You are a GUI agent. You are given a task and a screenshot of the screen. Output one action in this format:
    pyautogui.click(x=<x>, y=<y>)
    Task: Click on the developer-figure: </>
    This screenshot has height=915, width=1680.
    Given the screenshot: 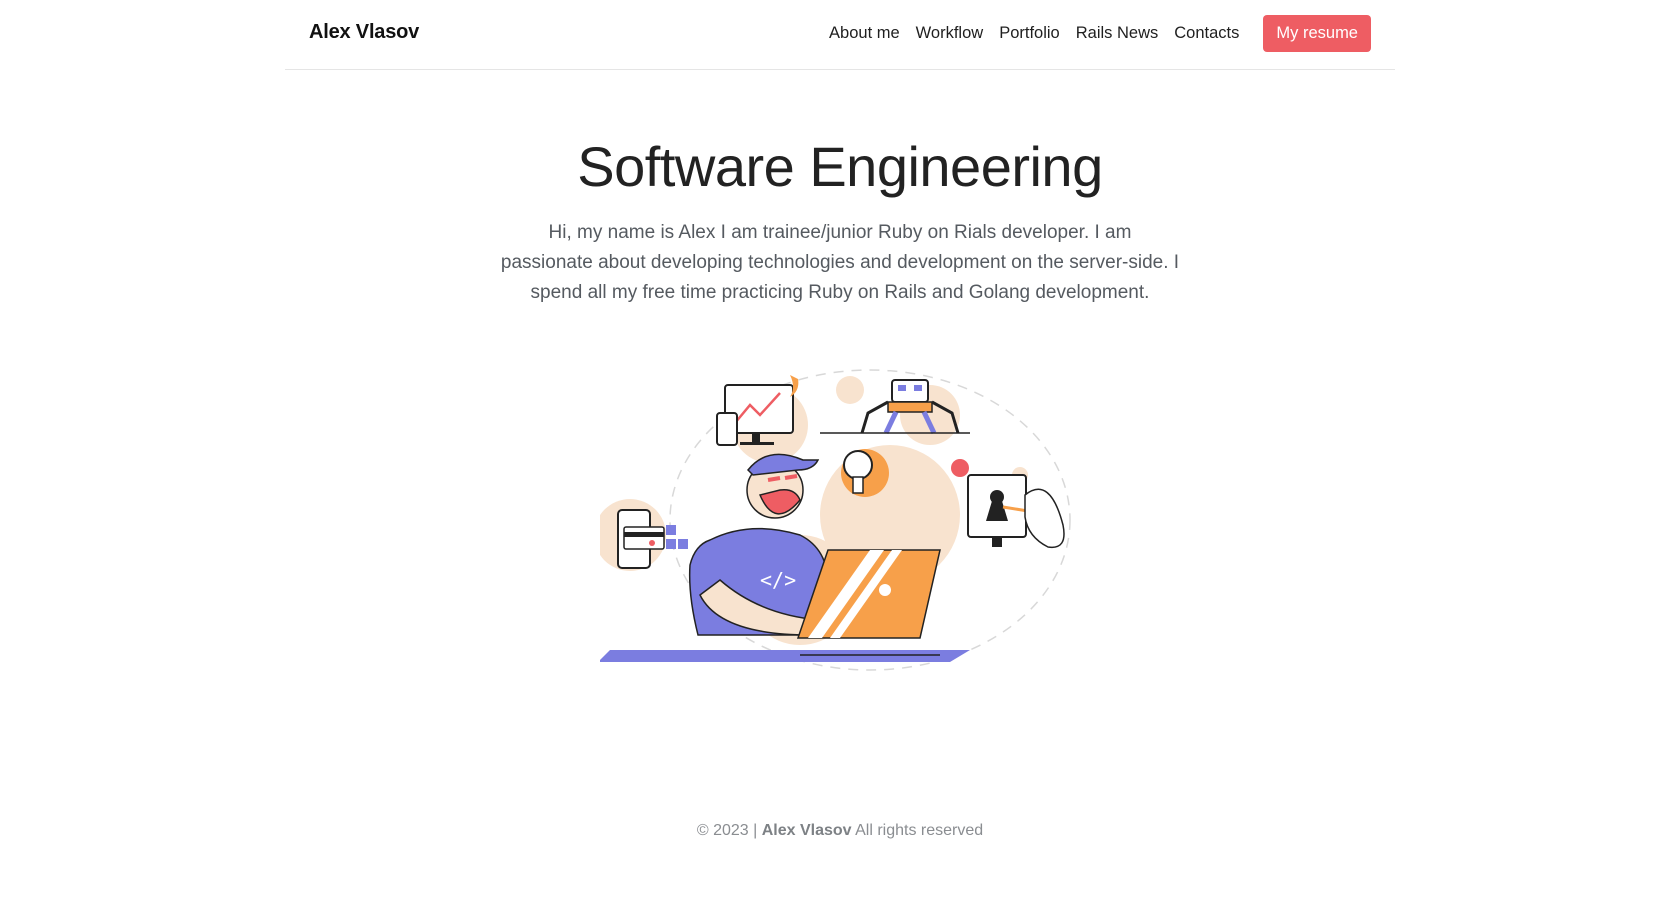 What is the action you would take?
    pyautogui.click(x=758, y=544)
    